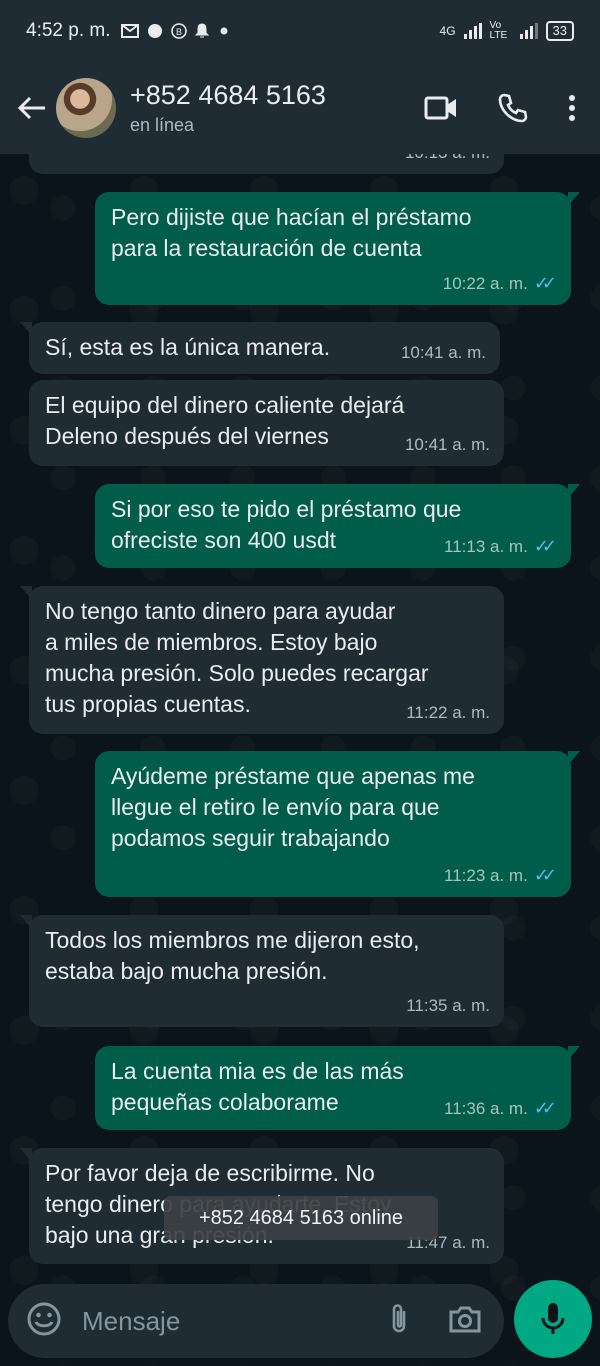 The image size is (600, 1366). What do you see at coordinates (472, 31) in the screenshot?
I see `signal-icon` at bounding box center [472, 31].